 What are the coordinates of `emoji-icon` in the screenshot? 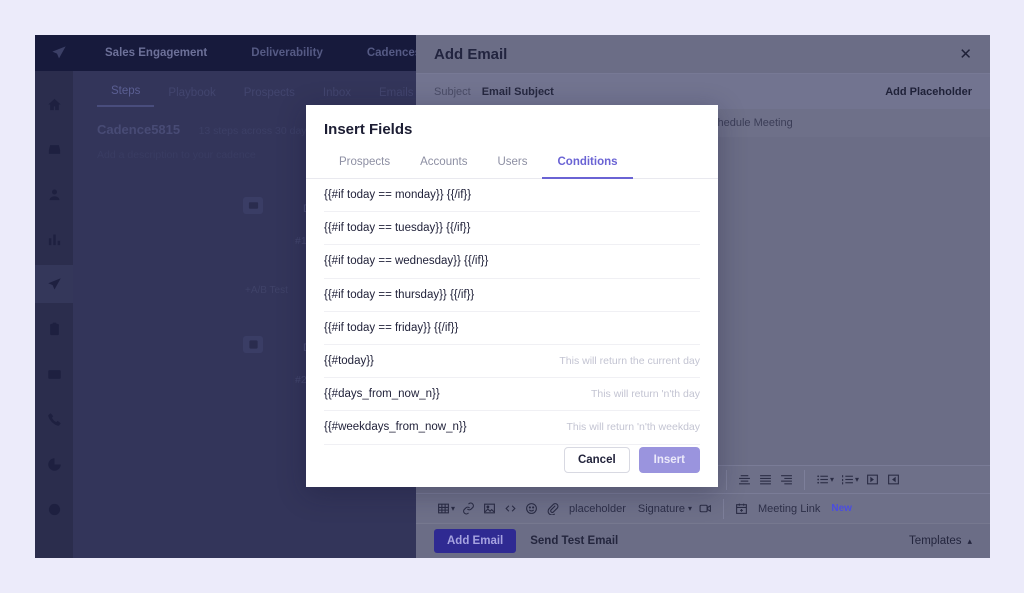 It's located at (531, 509).